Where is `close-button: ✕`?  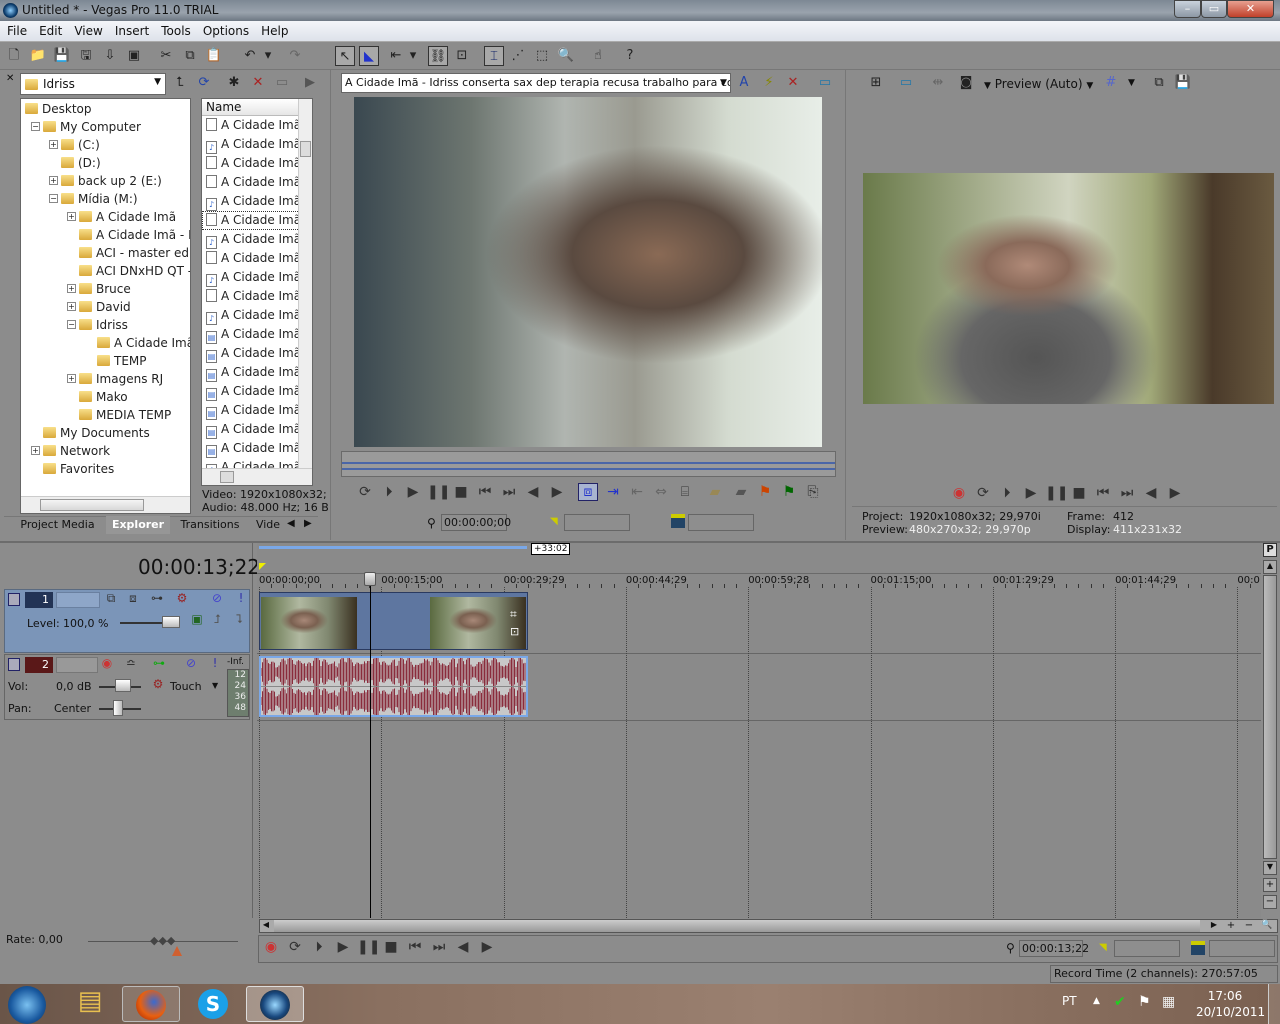 close-button: ✕ is located at coordinates (1250, 9).